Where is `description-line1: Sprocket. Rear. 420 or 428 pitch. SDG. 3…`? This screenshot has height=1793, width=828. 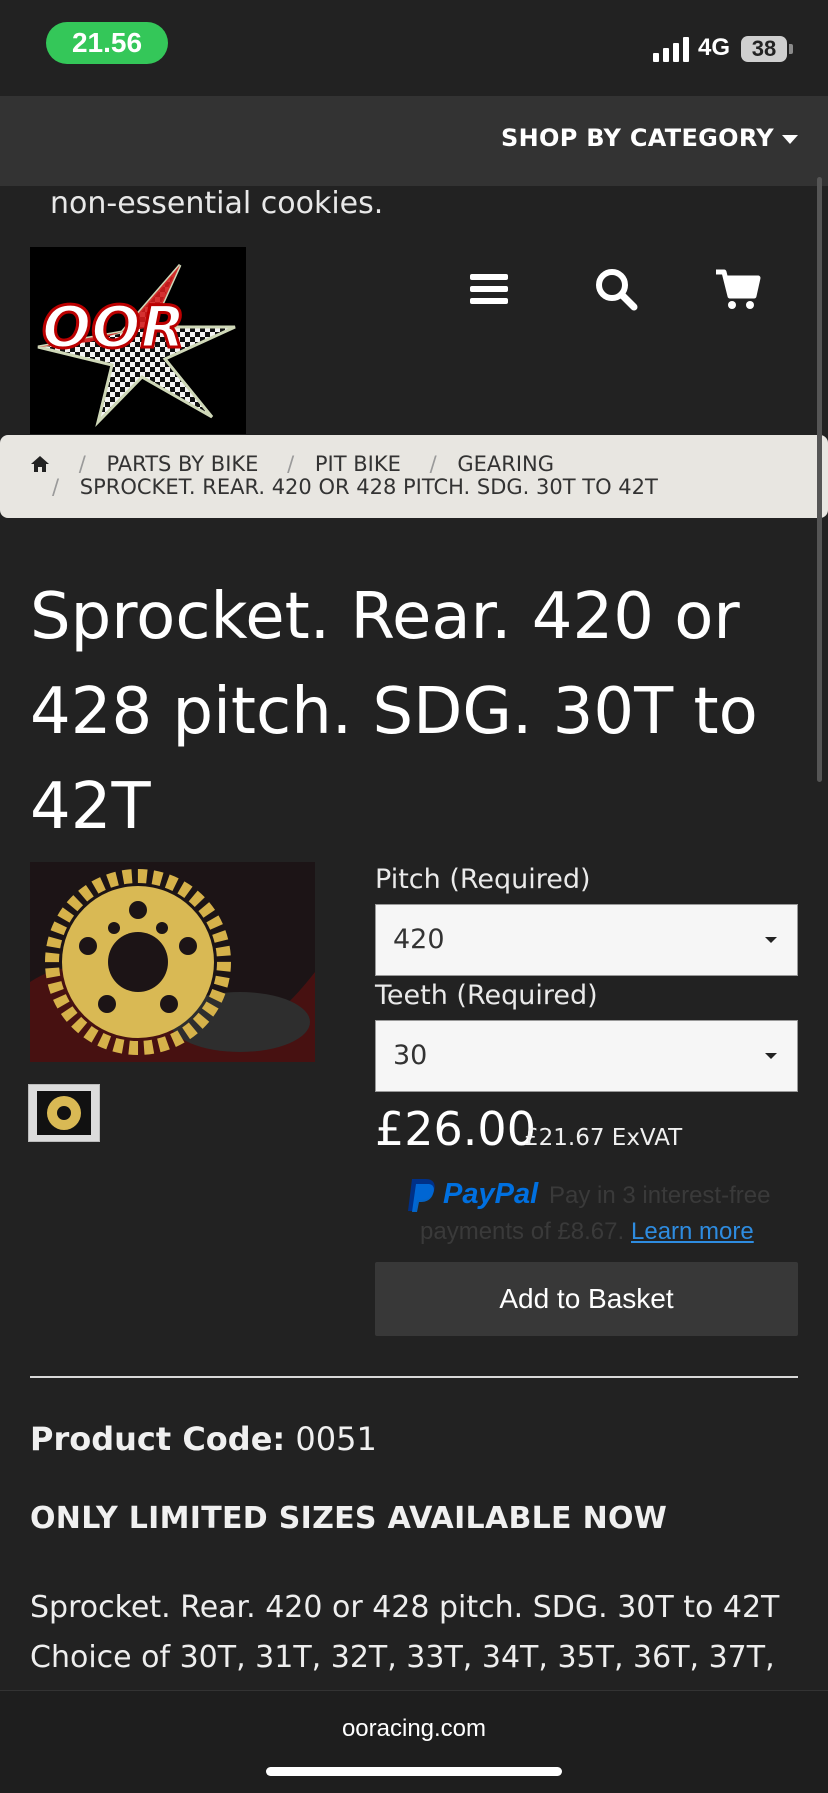
description-line1: Sprocket. Rear. 420 or 428 pitch. SDG. 3… is located at coordinates (405, 1607).